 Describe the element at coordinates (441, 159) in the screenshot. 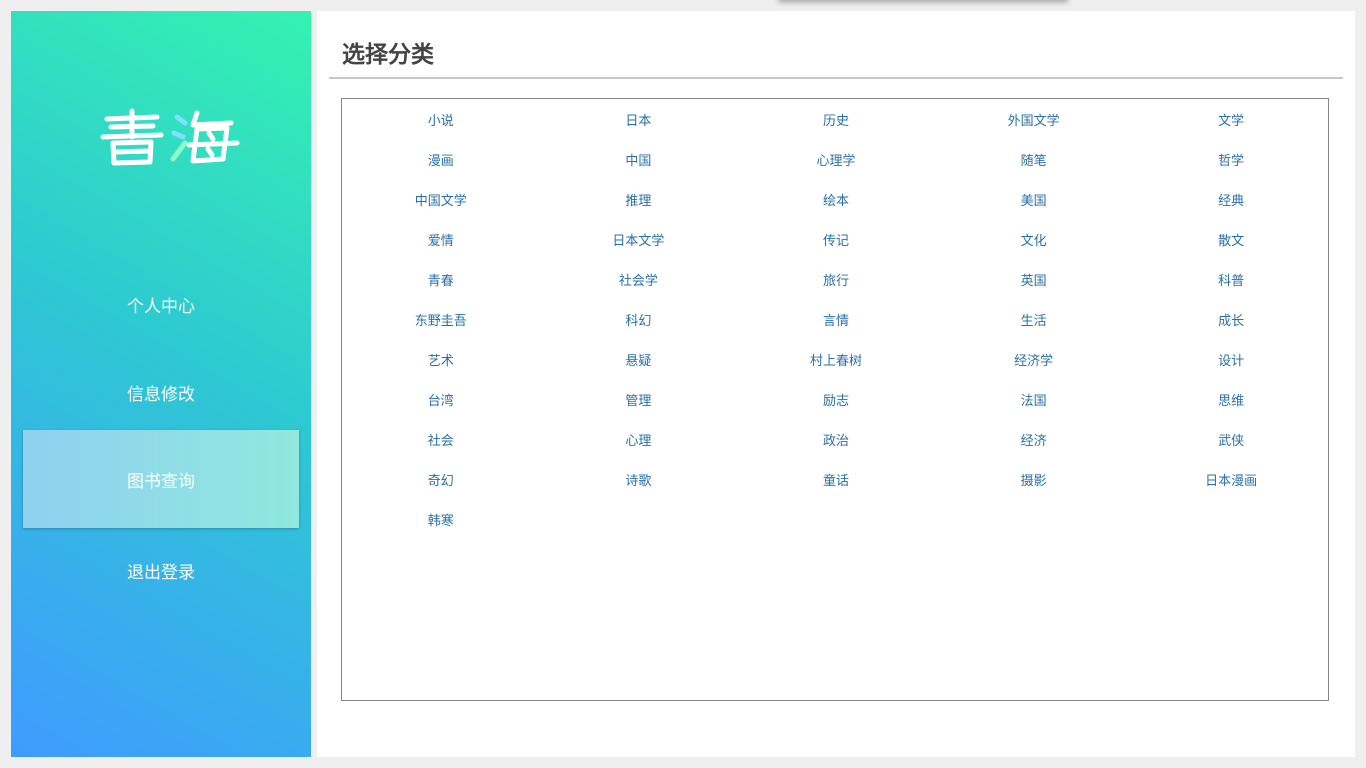

I see `category-link: 漫画` at that location.